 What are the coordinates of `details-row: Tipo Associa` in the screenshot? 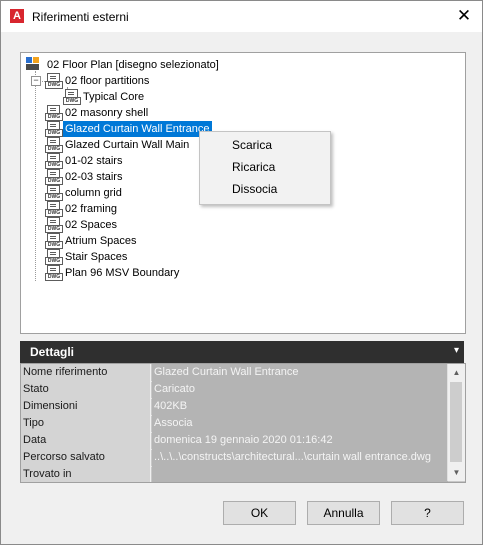 It's located at (234, 424).